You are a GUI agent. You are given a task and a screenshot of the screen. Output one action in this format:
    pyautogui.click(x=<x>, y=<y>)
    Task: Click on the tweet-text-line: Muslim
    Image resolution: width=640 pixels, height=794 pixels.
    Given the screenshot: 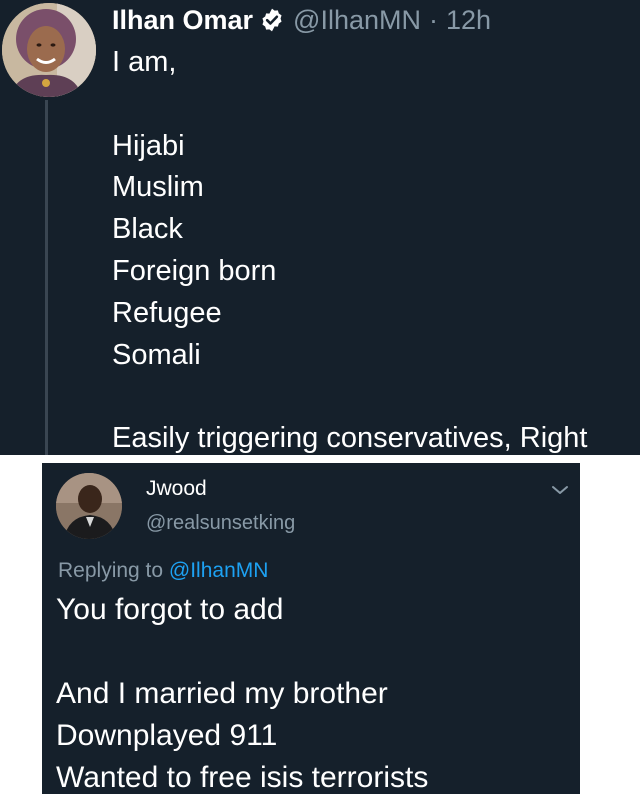 What is the action you would take?
    pyautogui.click(x=158, y=187)
    